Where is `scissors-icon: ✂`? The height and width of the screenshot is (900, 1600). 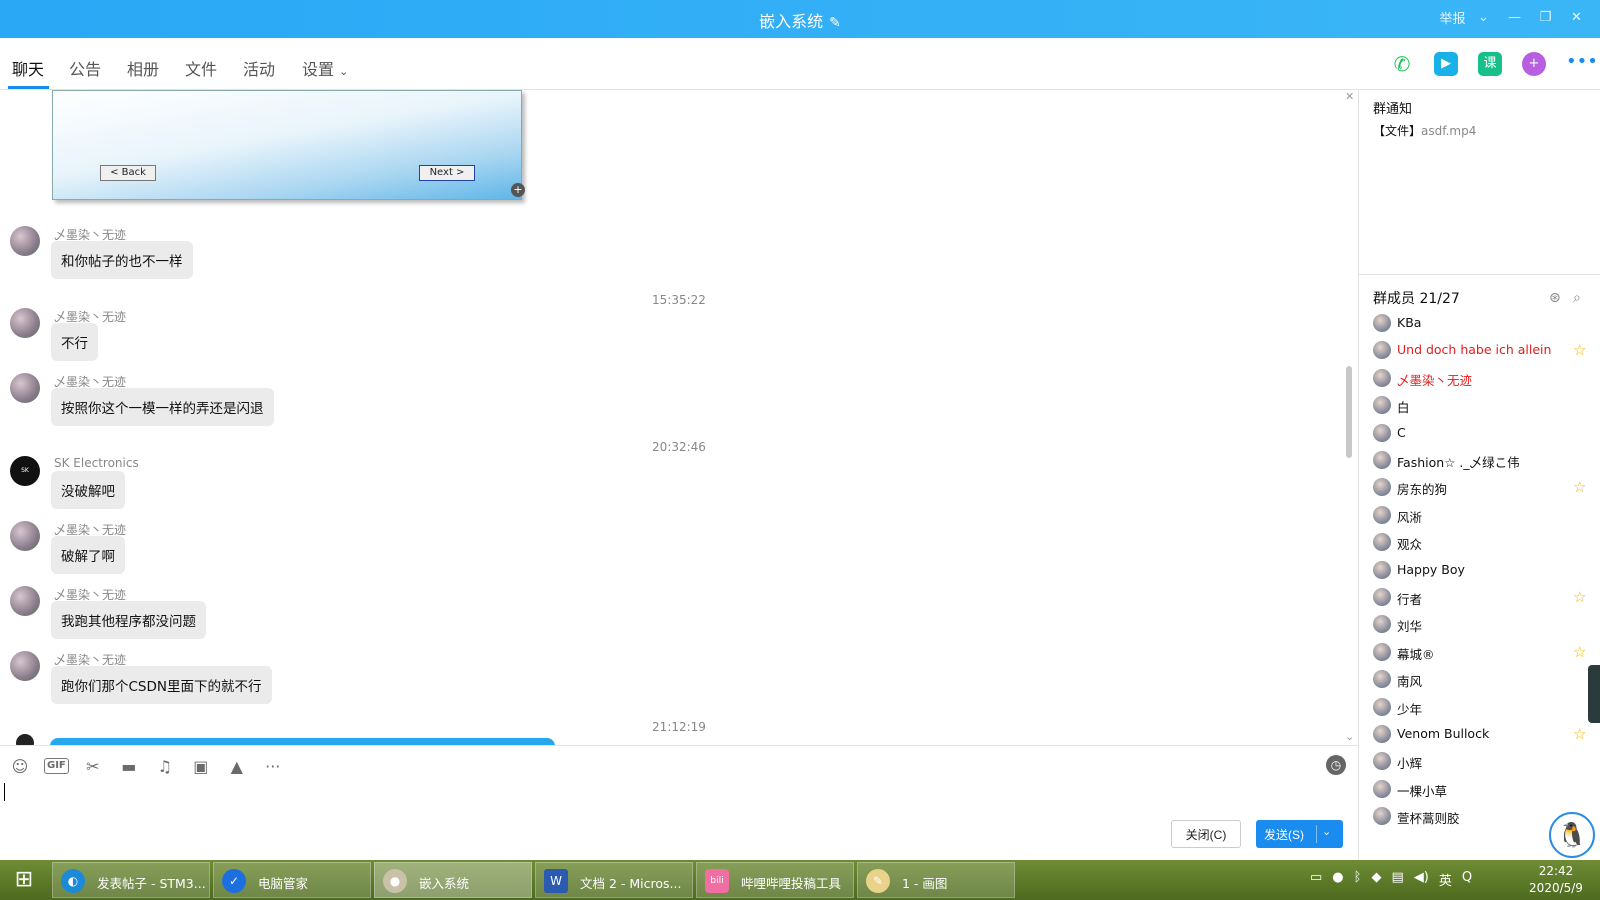 scissors-icon: ✂ is located at coordinates (93, 766).